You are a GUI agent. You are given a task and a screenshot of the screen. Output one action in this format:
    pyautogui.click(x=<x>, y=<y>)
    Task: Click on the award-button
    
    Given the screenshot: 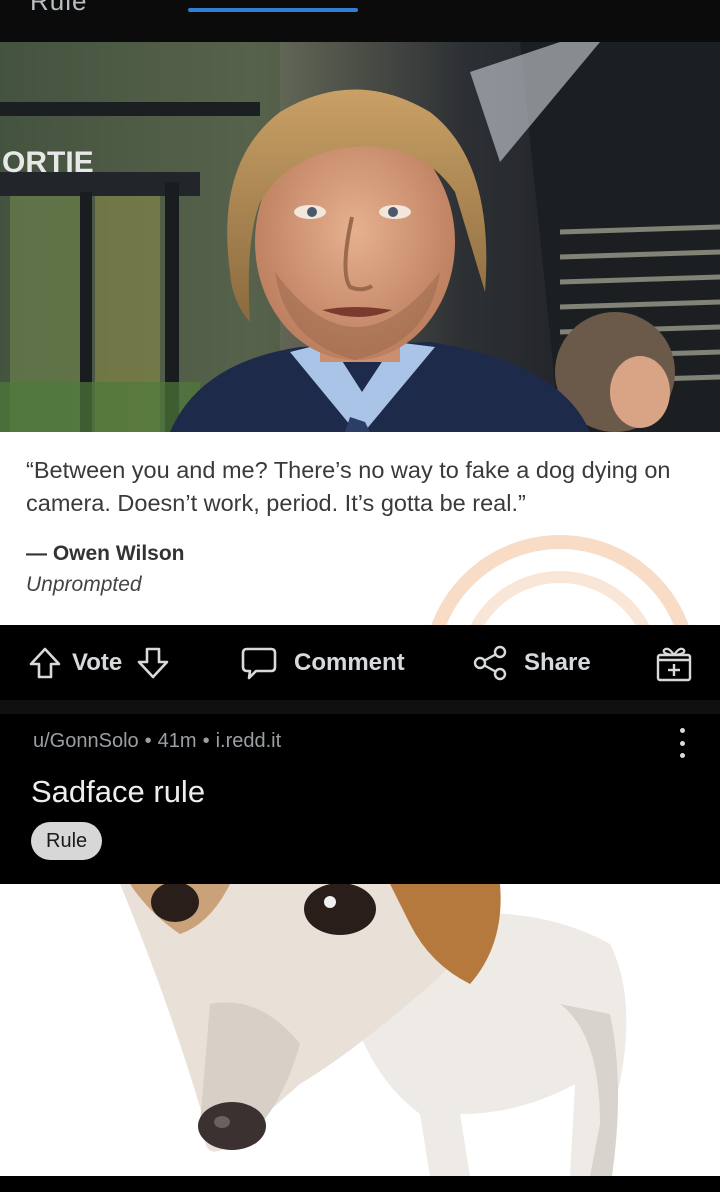 What is the action you would take?
    pyautogui.click(x=674, y=662)
    